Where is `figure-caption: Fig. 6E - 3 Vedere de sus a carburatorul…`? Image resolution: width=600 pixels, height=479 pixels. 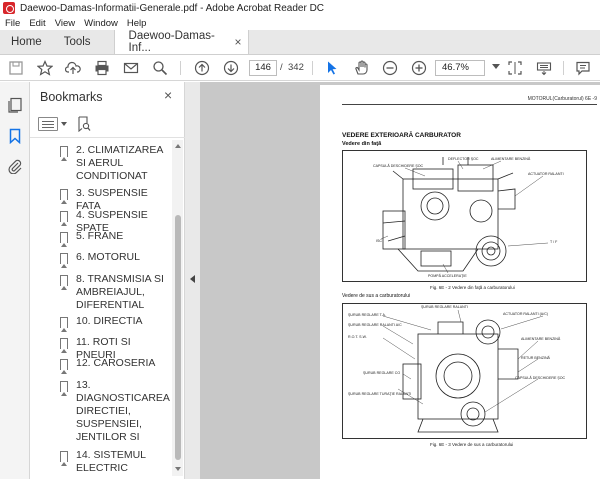
figure-caption: Fig. 6E - 3 Vedere de sus a carburatorul… is located at coordinates (472, 444).